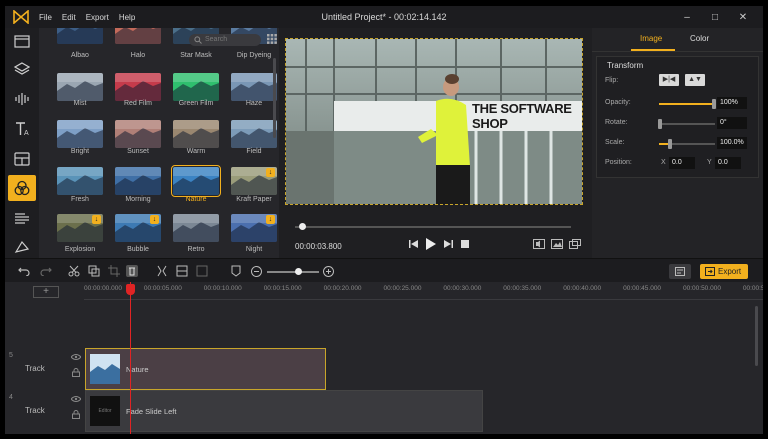 The image size is (768, 439). I want to click on crop-icon, so click(114, 271).